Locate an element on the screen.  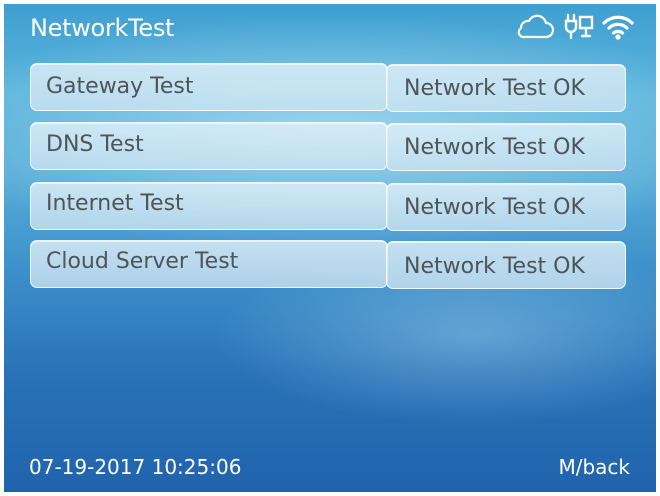
test-row-internet: Internet Test Network Test OK is located at coordinates (328, 207).